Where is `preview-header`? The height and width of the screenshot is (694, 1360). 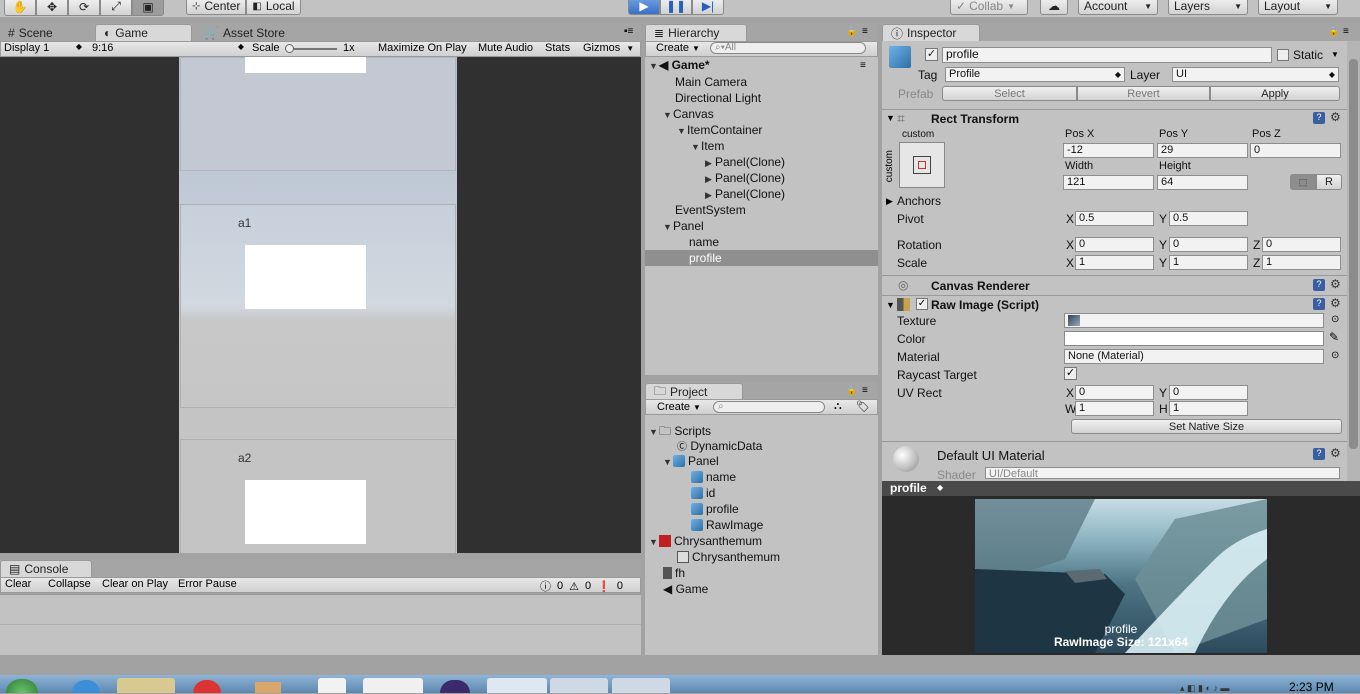
preview-header is located at coordinates (1121, 488).